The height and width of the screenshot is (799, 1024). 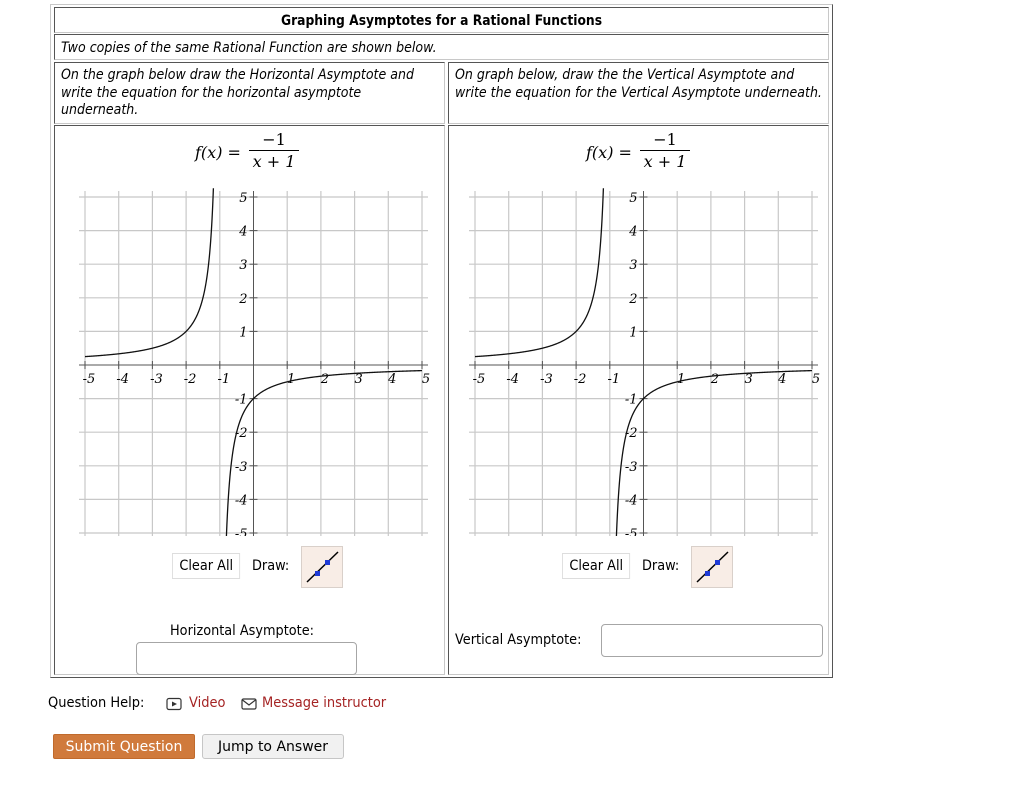 What do you see at coordinates (712, 640) in the screenshot?
I see `vertical-asymptote-input` at bounding box center [712, 640].